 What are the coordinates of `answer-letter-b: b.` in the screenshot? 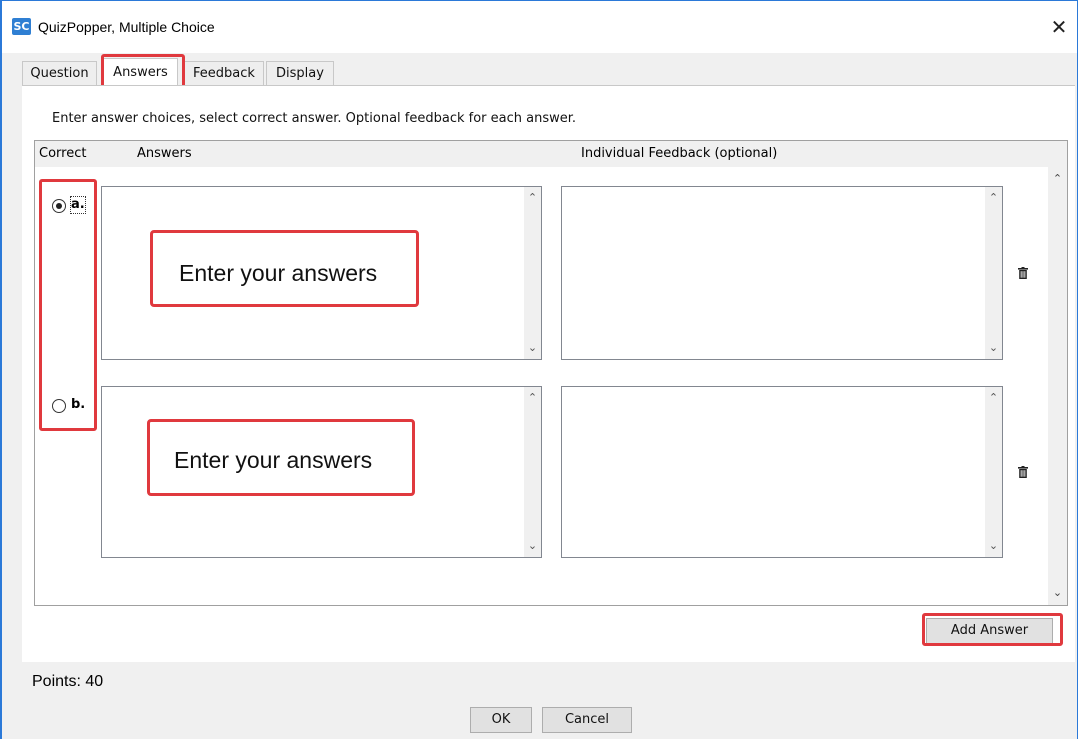 It's located at (78, 404).